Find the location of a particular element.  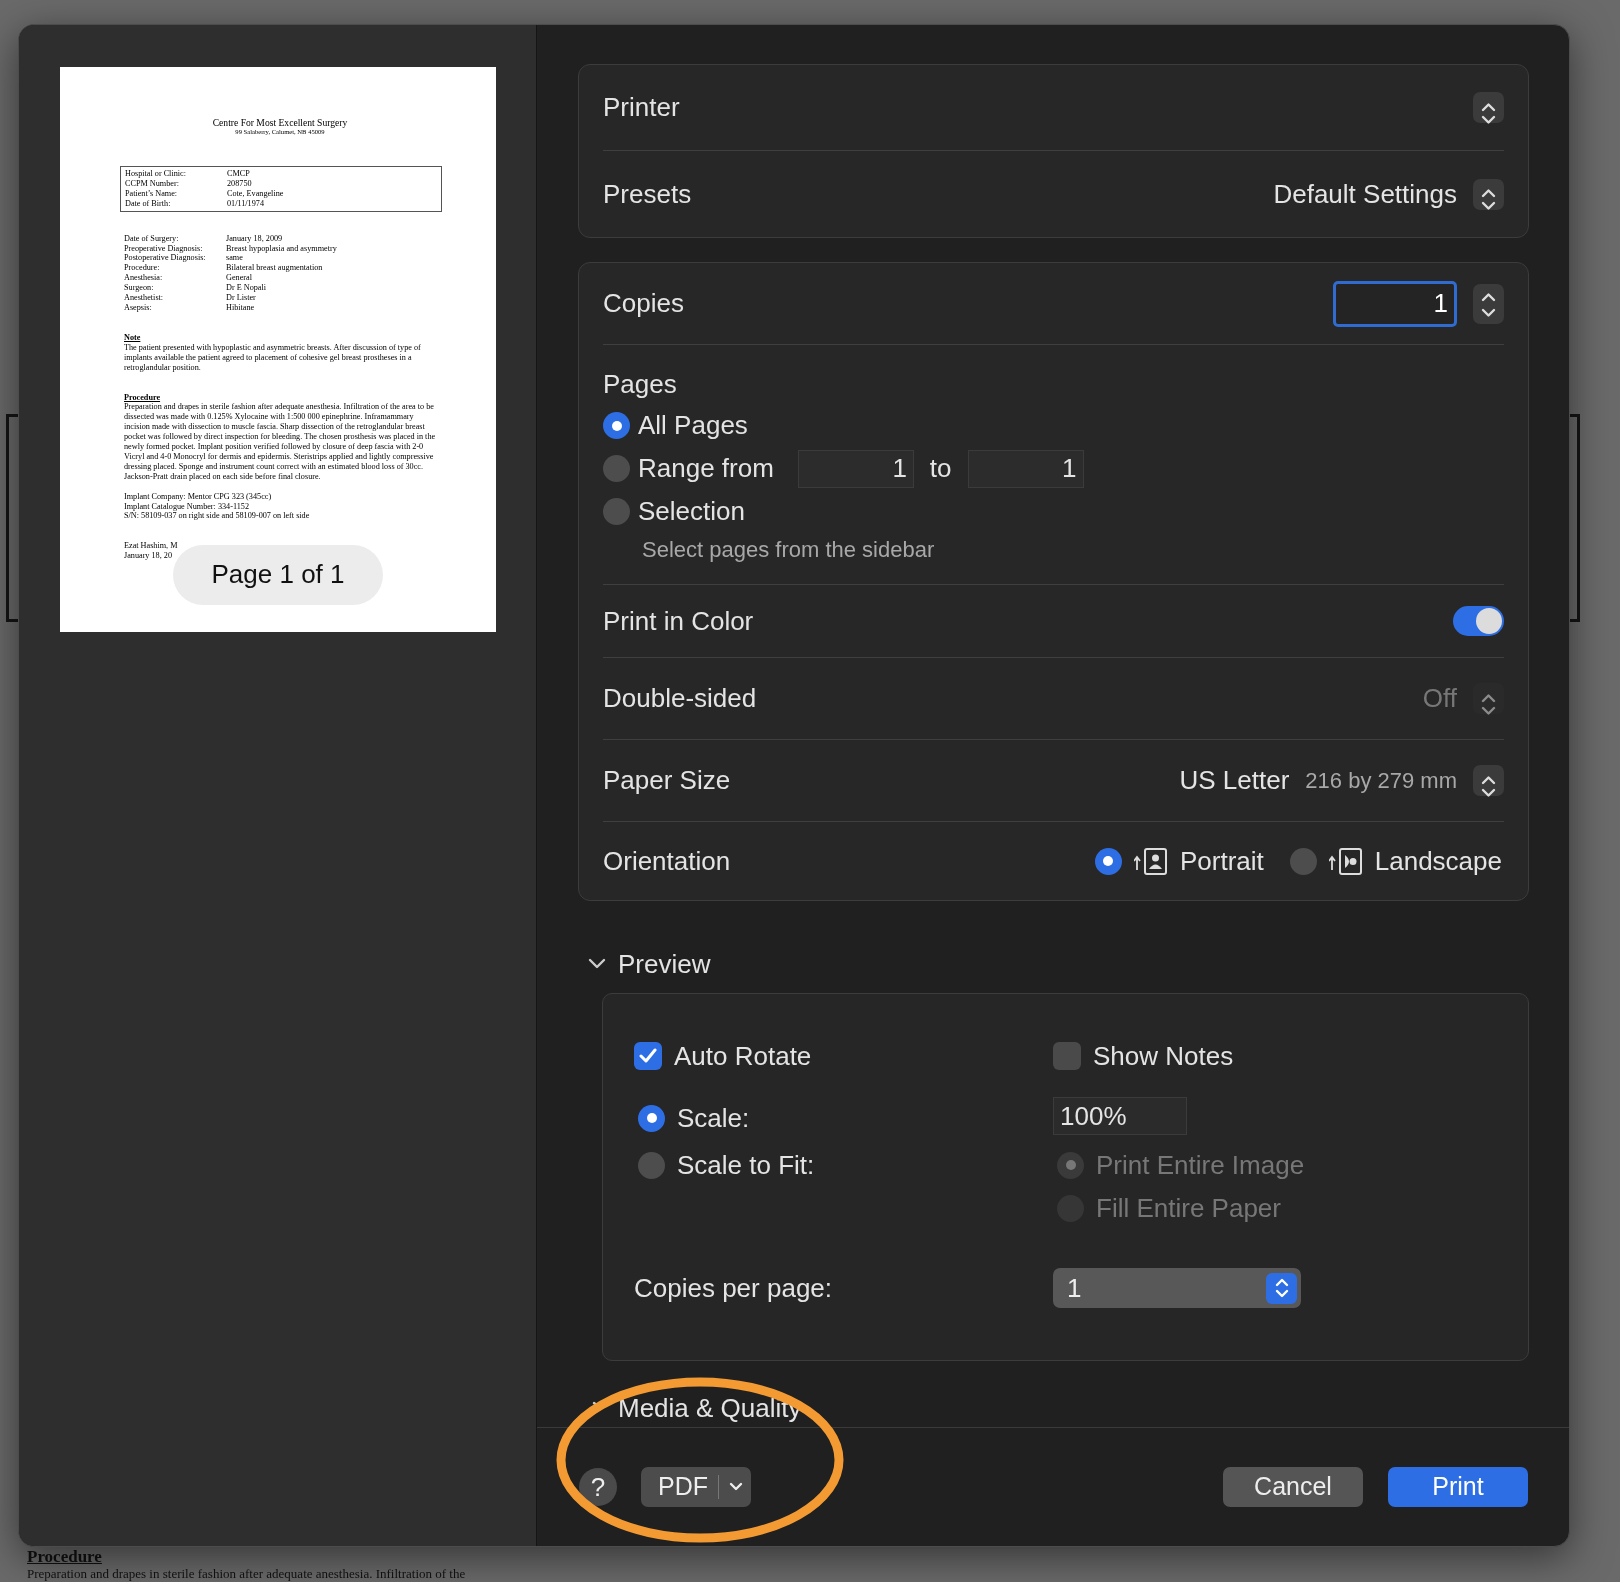

option-label: Selection is located at coordinates (691, 511).